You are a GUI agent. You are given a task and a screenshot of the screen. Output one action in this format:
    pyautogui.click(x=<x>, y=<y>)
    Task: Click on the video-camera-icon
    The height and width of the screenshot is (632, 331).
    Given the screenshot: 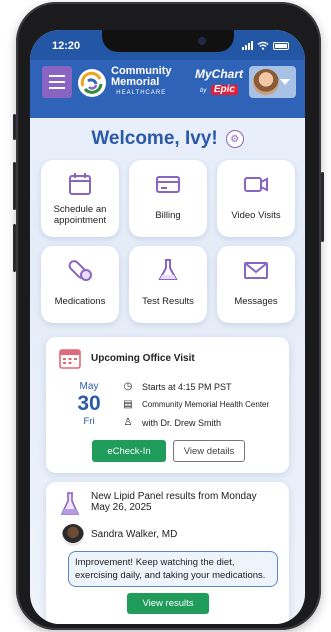 What is the action you would take?
    pyautogui.click(x=256, y=184)
    